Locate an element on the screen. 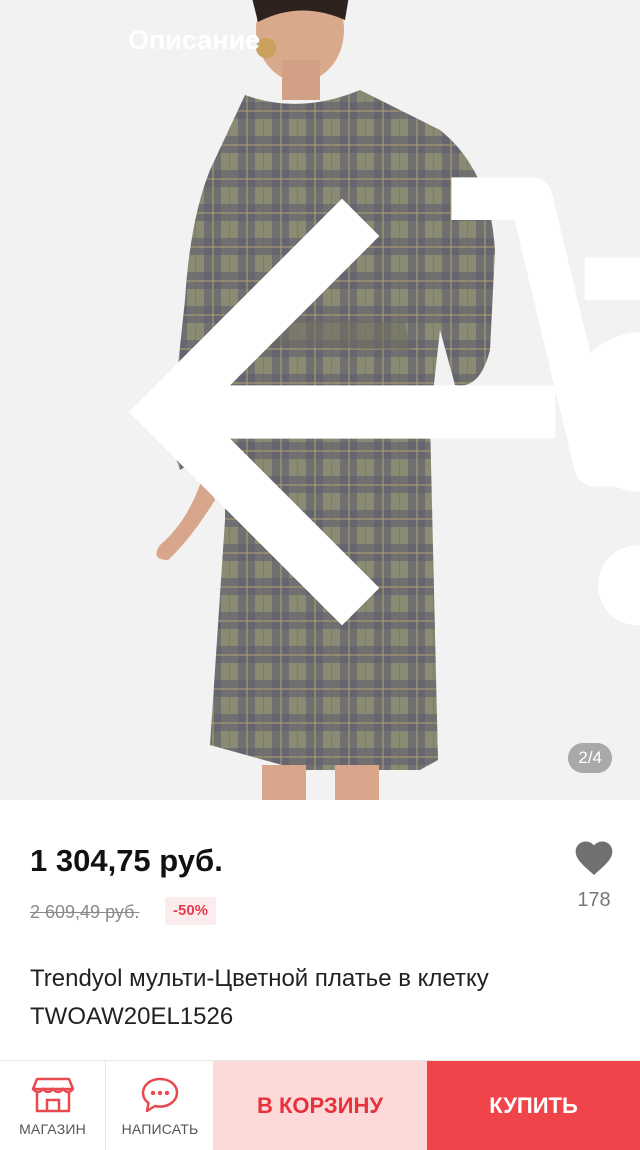 The height and width of the screenshot is (1150, 640). message-button: НАПИСАТЬ is located at coordinates (160, 1105).